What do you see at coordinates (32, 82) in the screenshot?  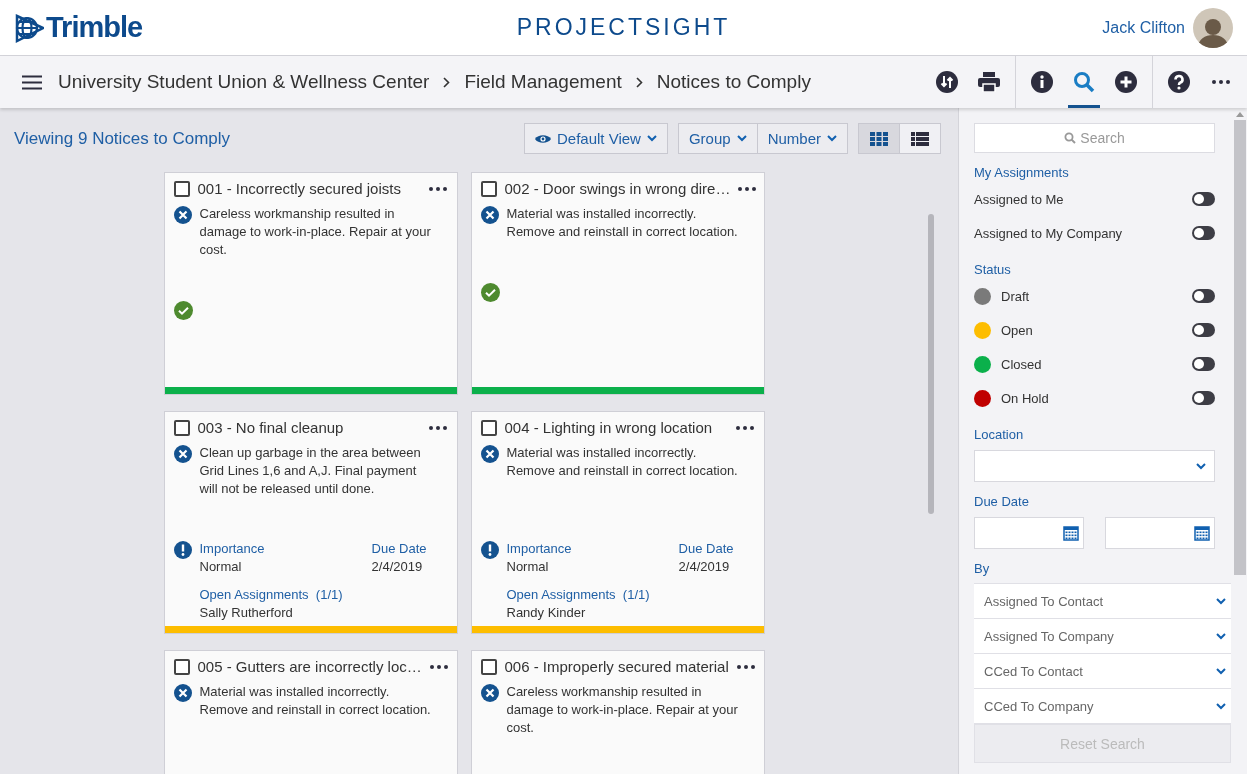 I see `menu-icon` at bounding box center [32, 82].